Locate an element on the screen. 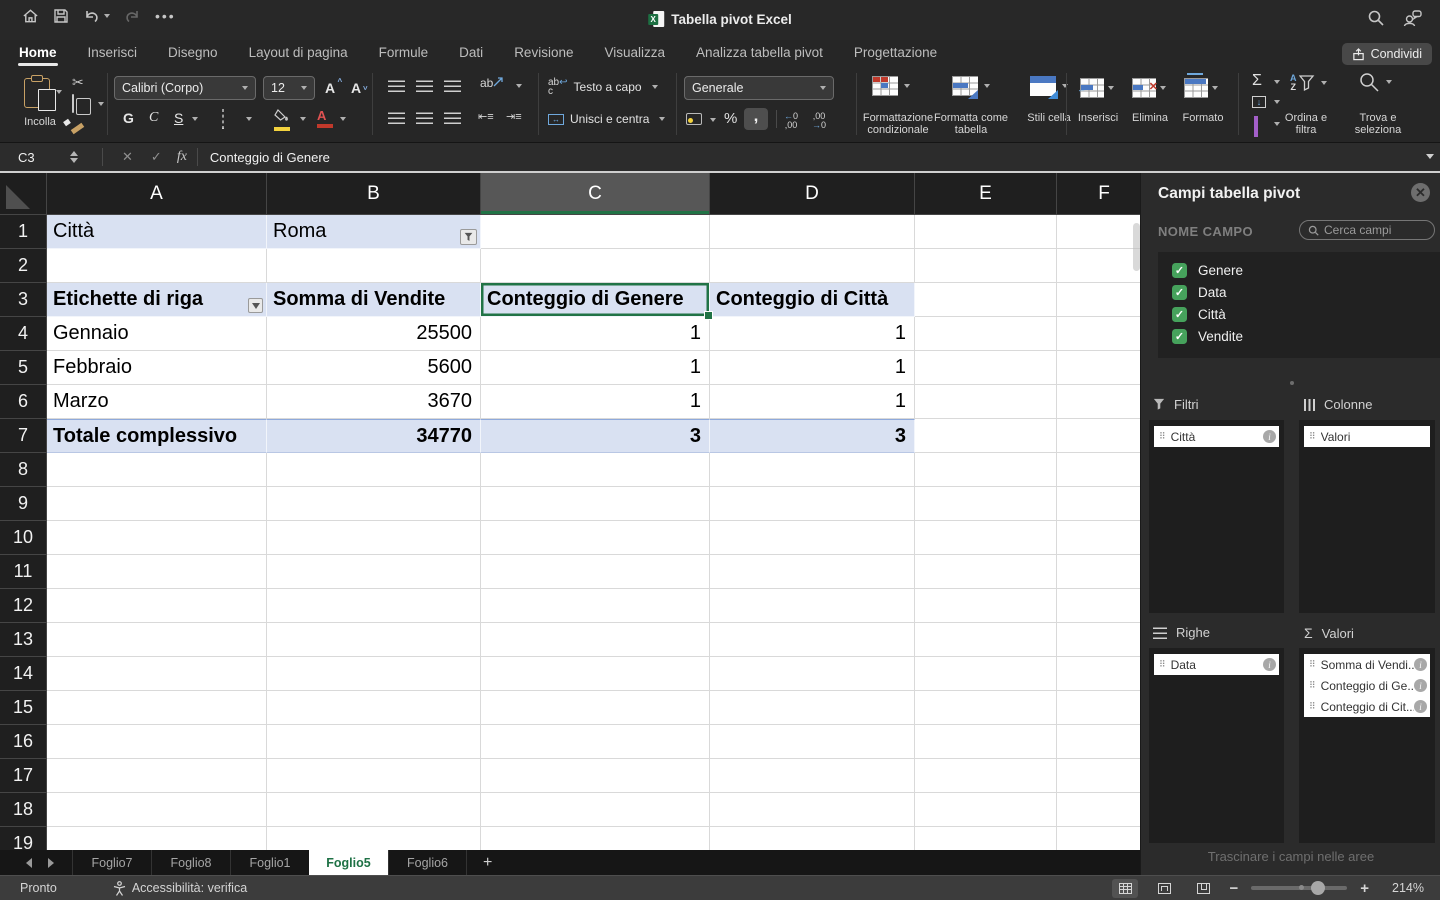 This screenshot has height=900, width=1440. confirm-entry-icon: ✓ is located at coordinates (156, 157).